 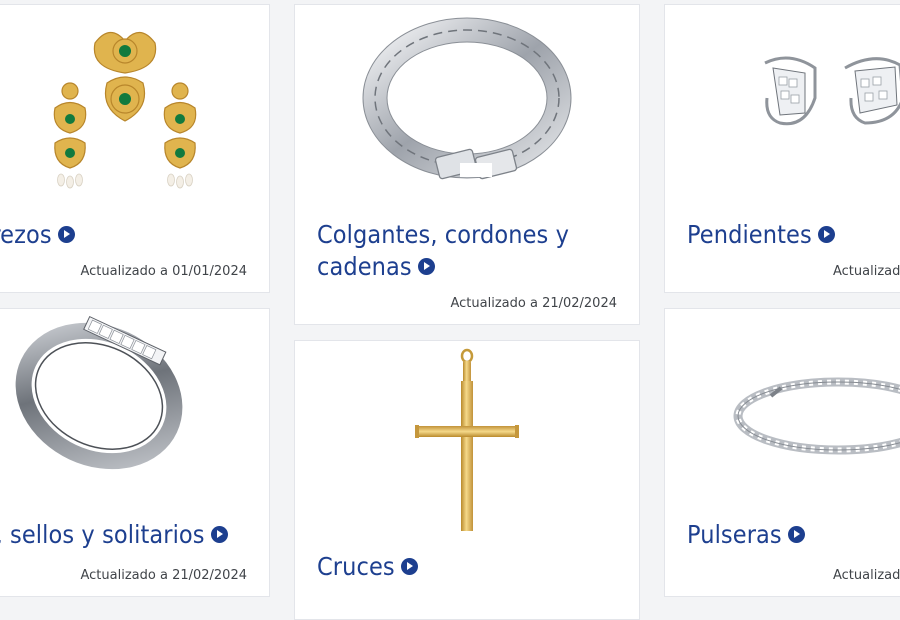 What do you see at coordinates (469, 567) in the screenshot?
I see `product-title-link: Cruces` at bounding box center [469, 567].